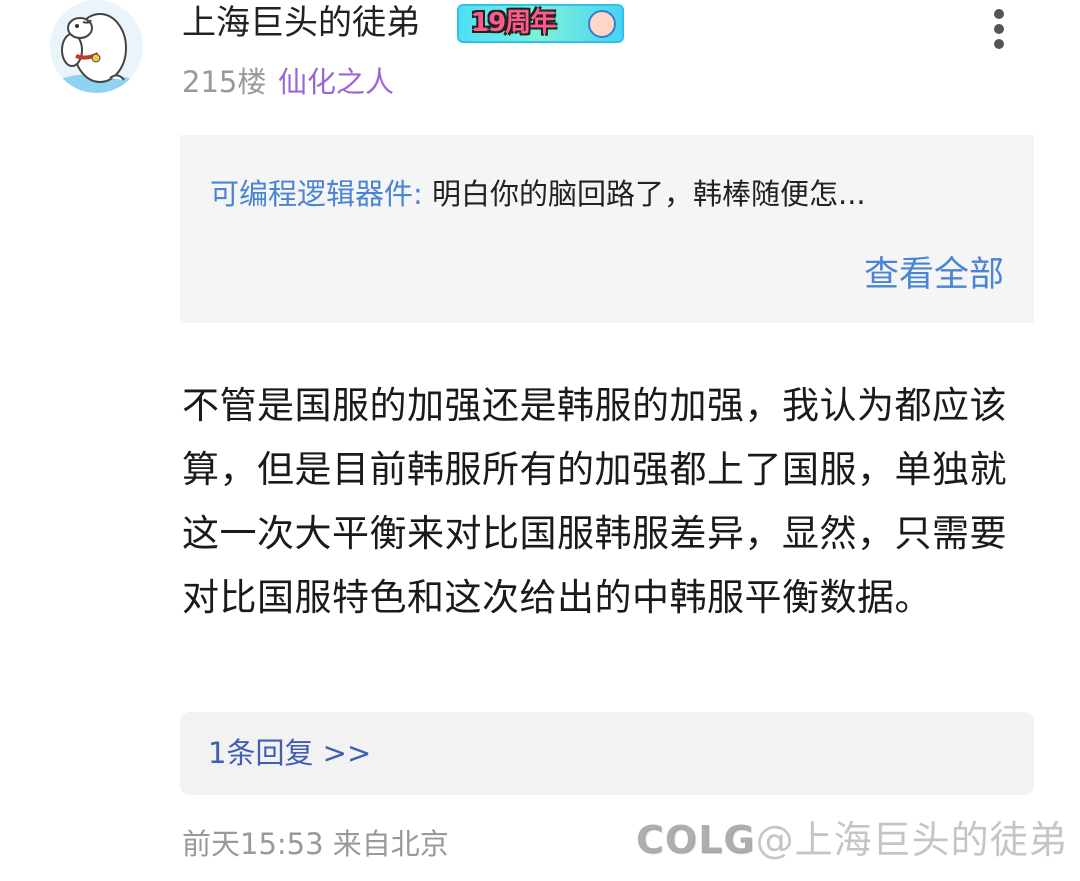 The image size is (1080, 881). What do you see at coordinates (934, 275) in the screenshot?
I see `view-all-link: 查看全部` at bounding box center [934, 275].